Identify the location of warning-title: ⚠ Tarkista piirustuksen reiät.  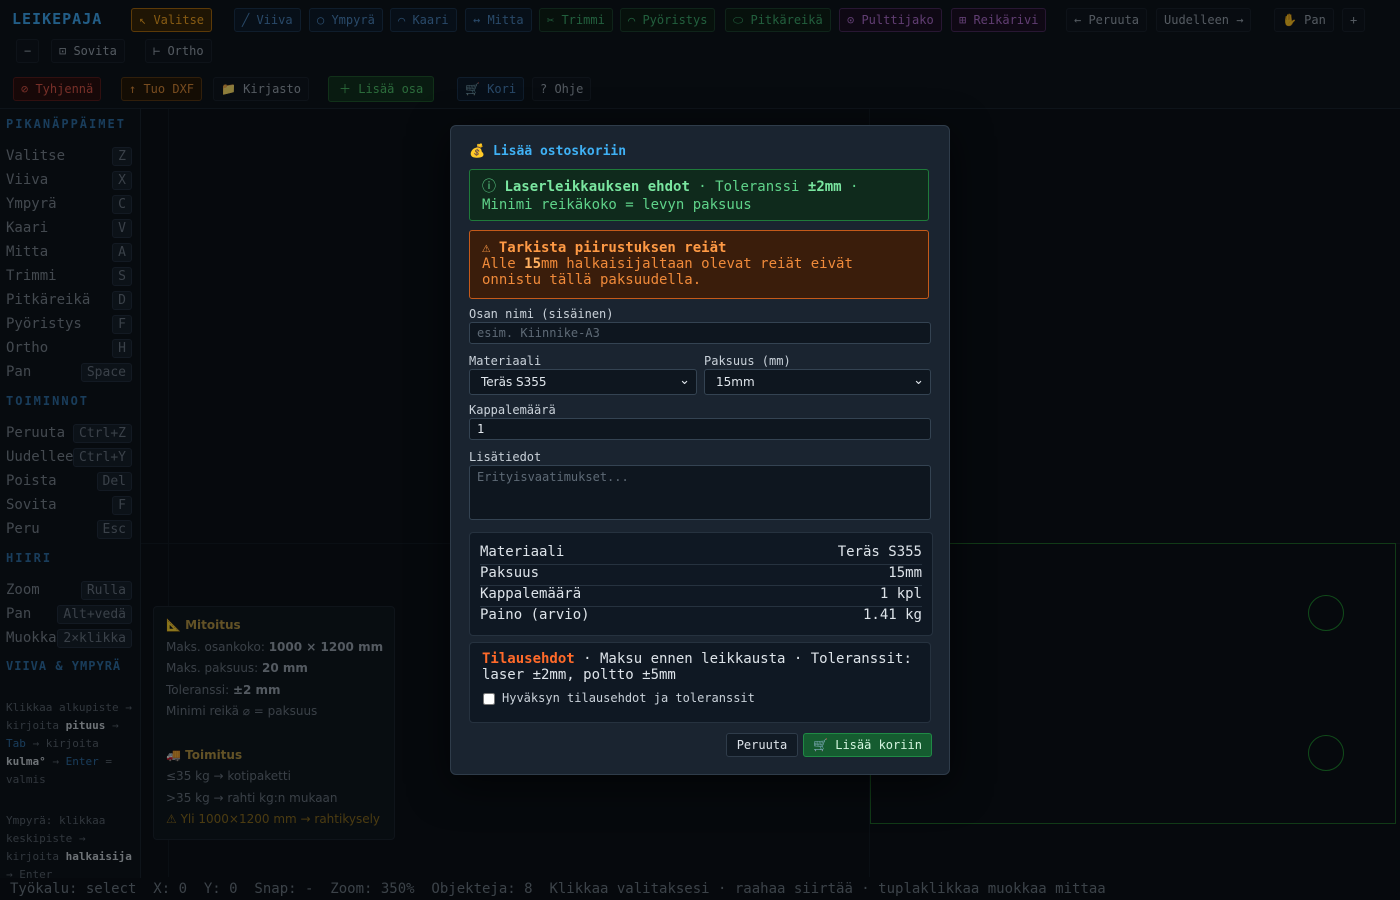
(604, 248).